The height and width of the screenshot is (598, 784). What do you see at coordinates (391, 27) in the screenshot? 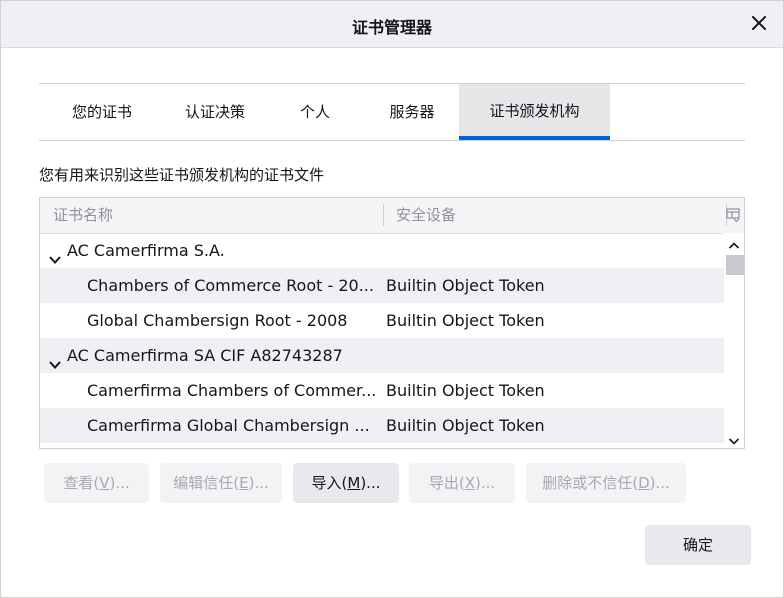
I see `dialog-title: 证书管理器` at bounding box center [391, 27].